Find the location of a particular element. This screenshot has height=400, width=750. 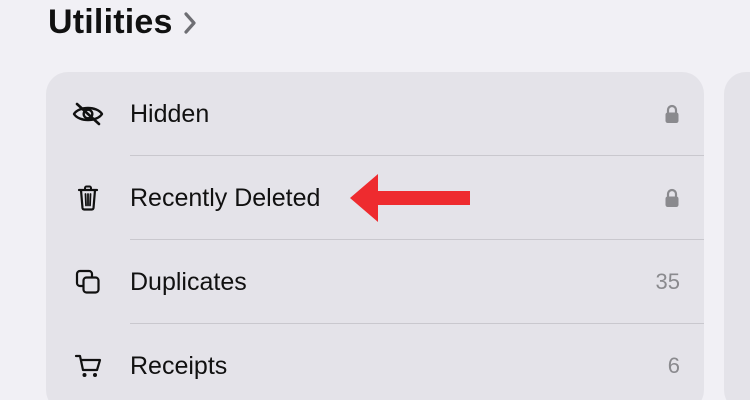

arrow-shape is located at coordinates (410, 198).